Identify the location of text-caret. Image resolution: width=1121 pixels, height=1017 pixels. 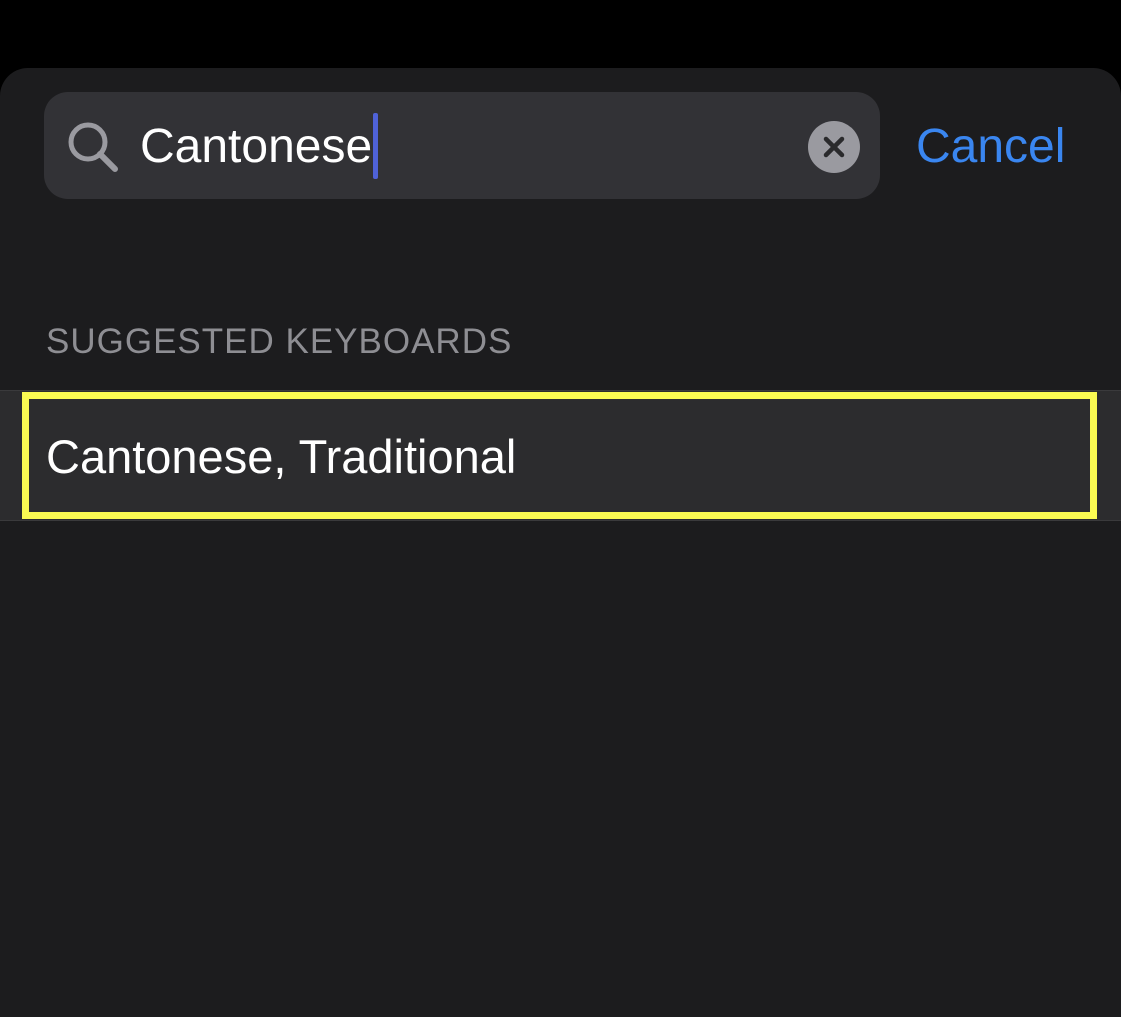
(376, 146).